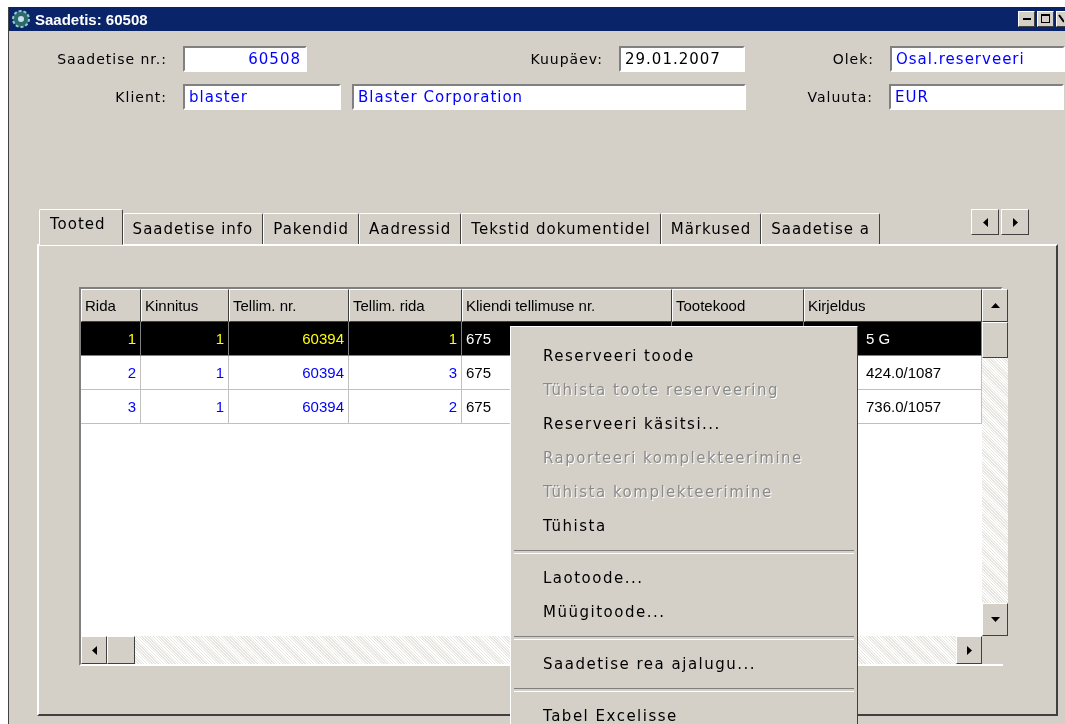  I want to click on table-cell: 736.0/1057, so click(904, 406).